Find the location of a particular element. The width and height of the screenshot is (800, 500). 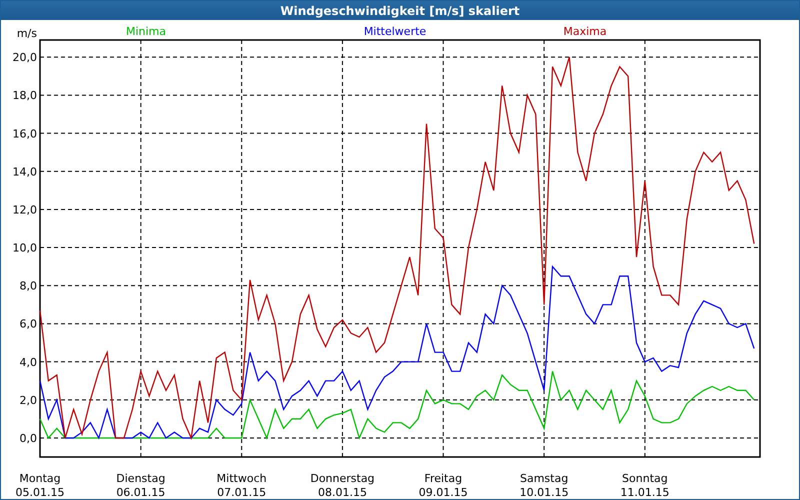

y-axis-unit: m/s is located at coordinates (26, 33).